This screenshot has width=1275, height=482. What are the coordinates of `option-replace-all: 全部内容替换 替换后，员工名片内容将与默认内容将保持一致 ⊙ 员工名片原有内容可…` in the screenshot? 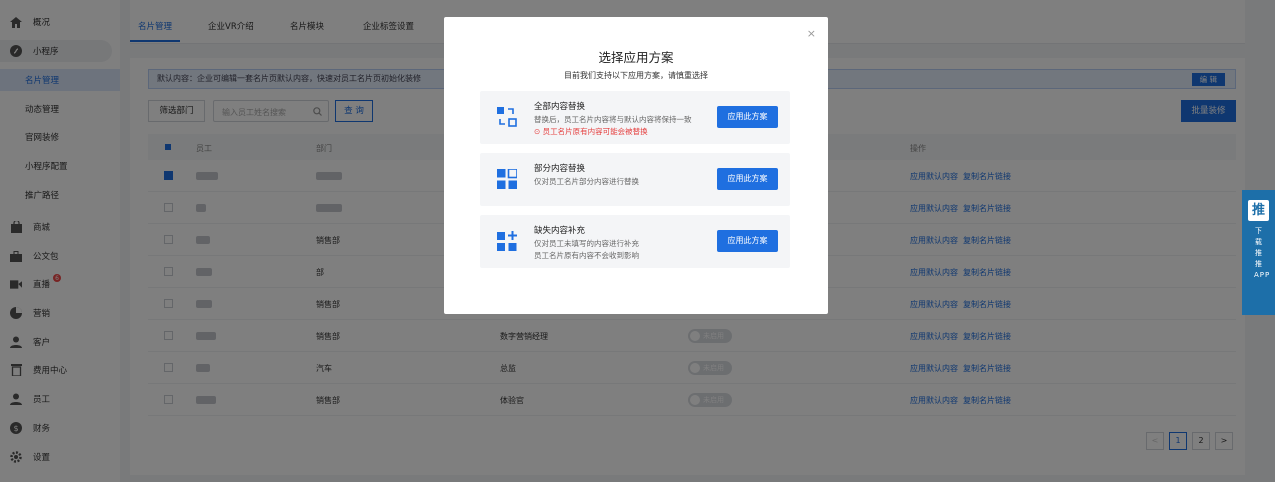 It's located at (635, 117).